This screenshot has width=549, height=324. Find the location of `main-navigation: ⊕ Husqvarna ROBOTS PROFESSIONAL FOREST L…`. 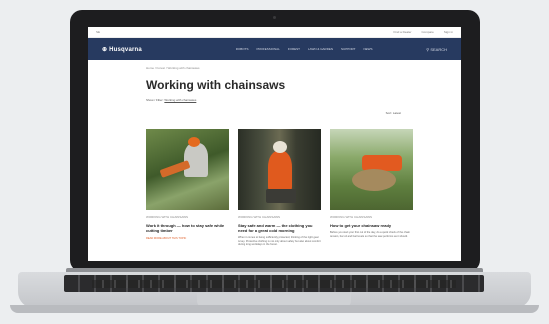

main-navigation: ⊕ Husqvarna ROBOTS PROFESSIONAL FOREST L… is located at coordinates (274, 49).